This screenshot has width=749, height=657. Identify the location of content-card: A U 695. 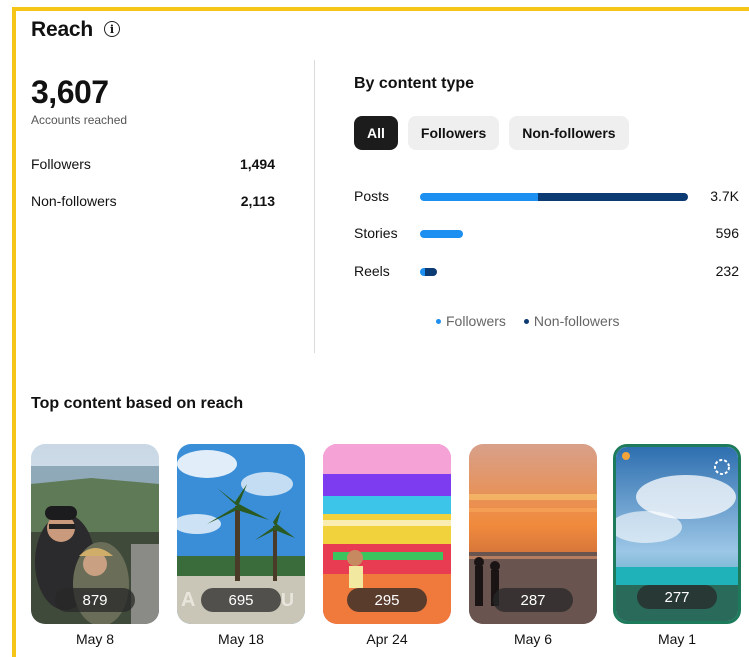
(241, 534).